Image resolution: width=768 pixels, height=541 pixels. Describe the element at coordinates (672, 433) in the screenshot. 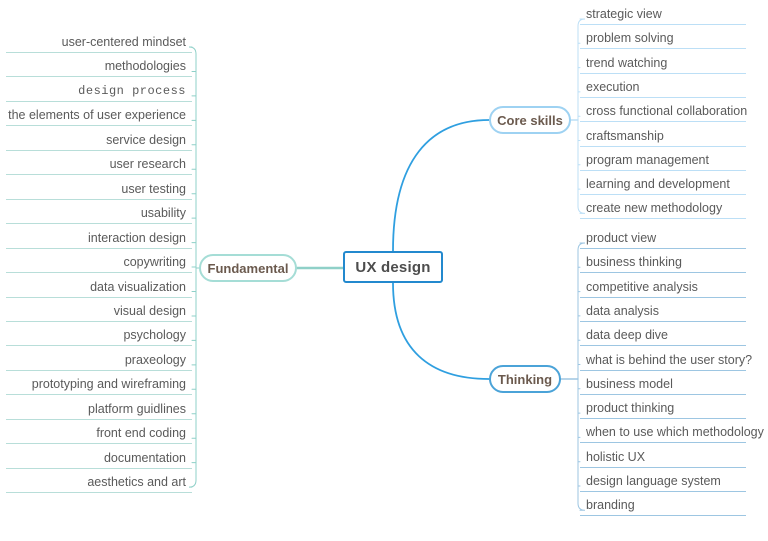

I see `topic-leaf: when to use which methodology` at that location.